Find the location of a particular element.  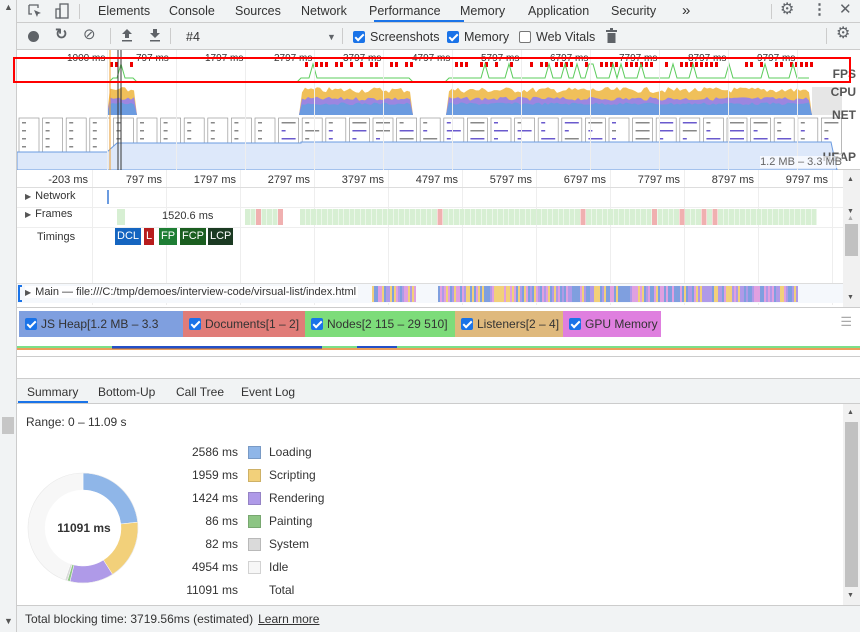

close-devtools-icon: ✕ is located at coordinates (845, 9).